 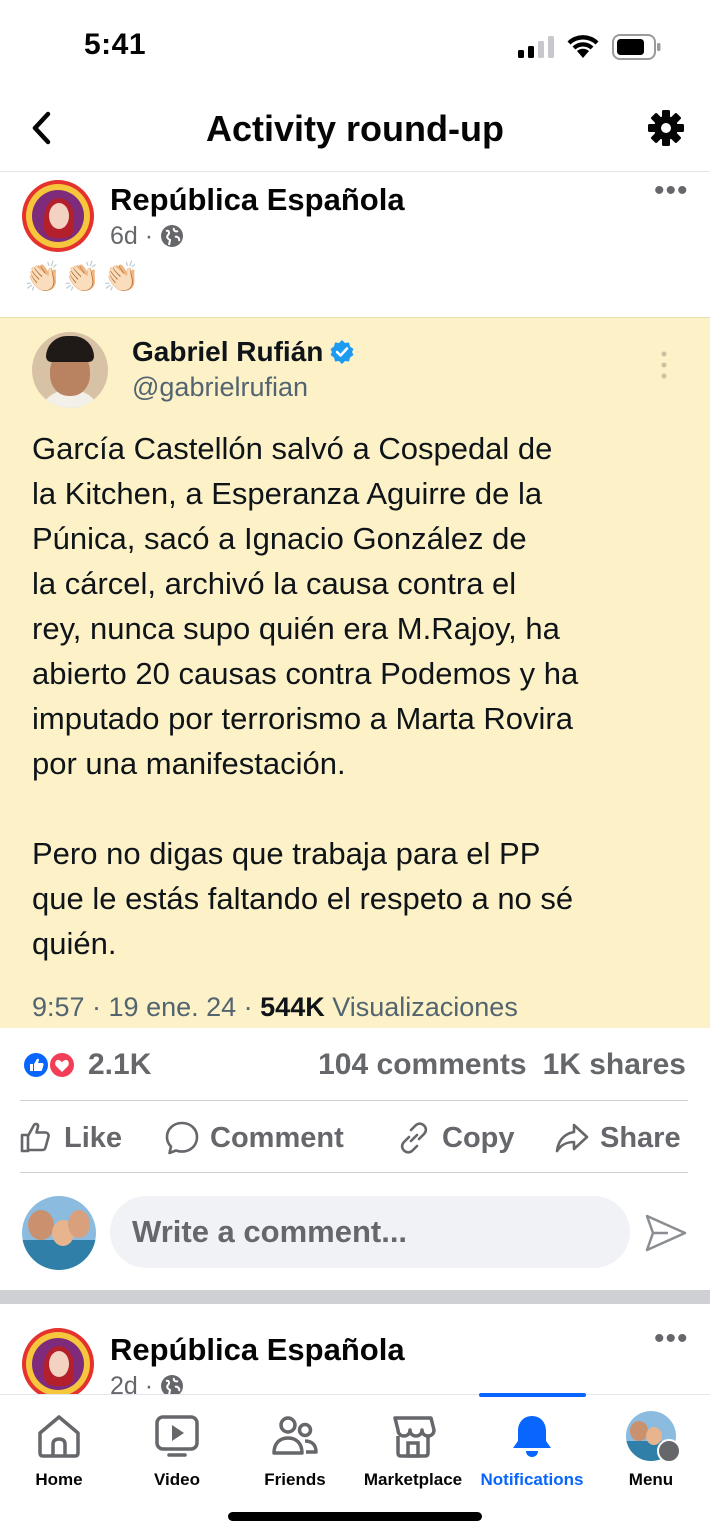 What do you see at coordinates (355, 1137) in the screenshot?
I see `post-actions: Like Comment Copy Share` at bounding box center [355, 1137].